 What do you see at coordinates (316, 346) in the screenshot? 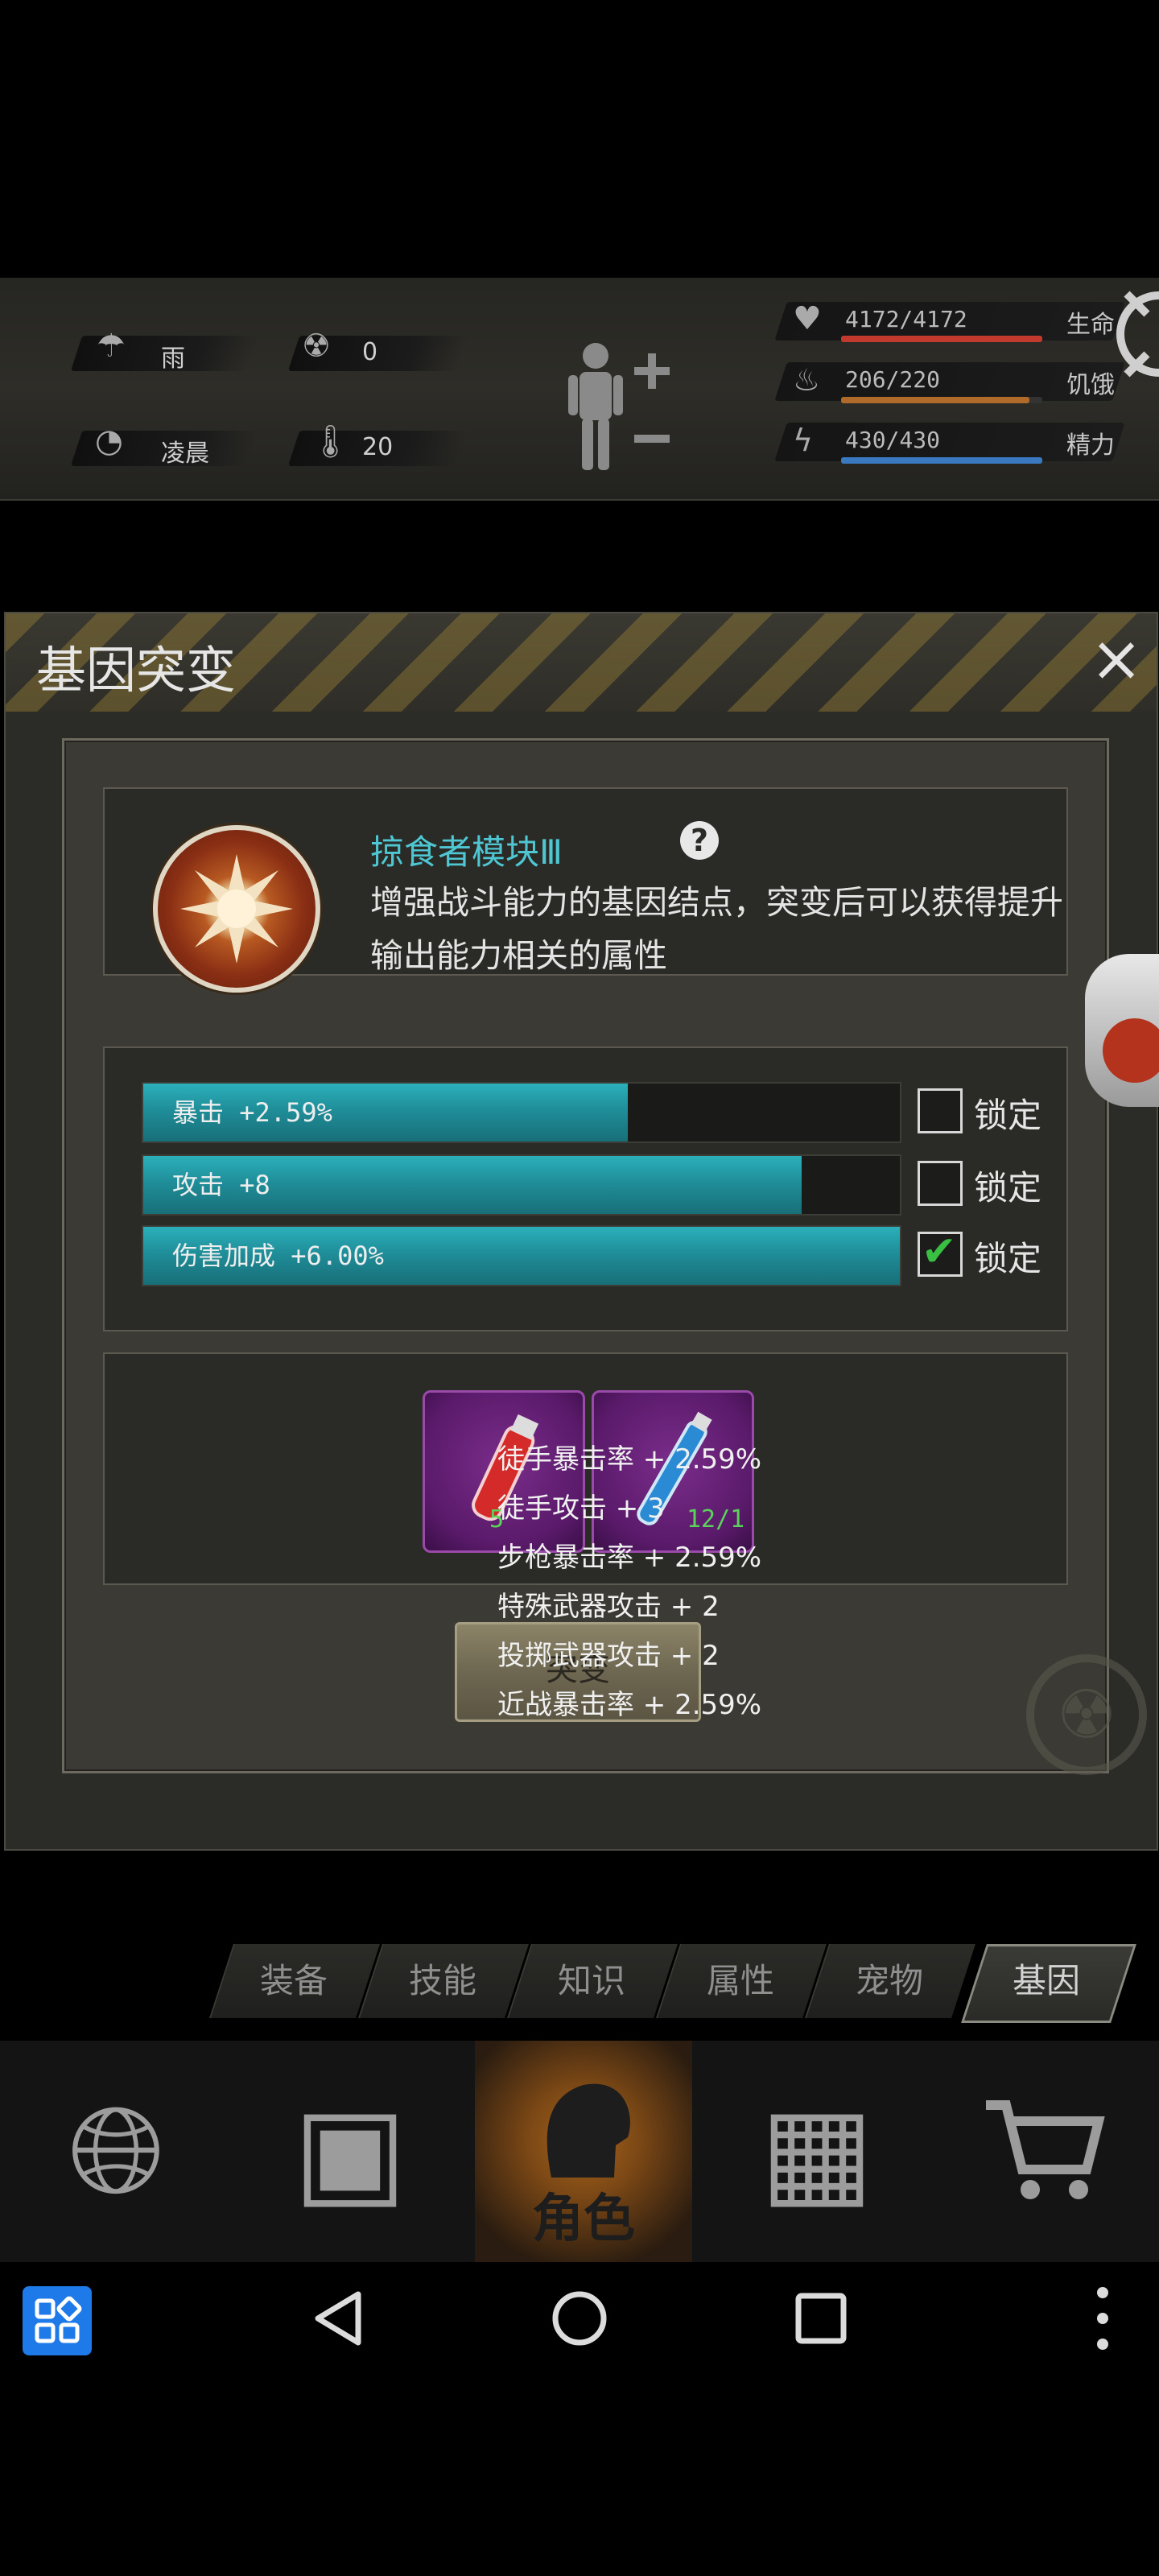
I see `radiation-icon: ☢` at bounding box center [316, 346].